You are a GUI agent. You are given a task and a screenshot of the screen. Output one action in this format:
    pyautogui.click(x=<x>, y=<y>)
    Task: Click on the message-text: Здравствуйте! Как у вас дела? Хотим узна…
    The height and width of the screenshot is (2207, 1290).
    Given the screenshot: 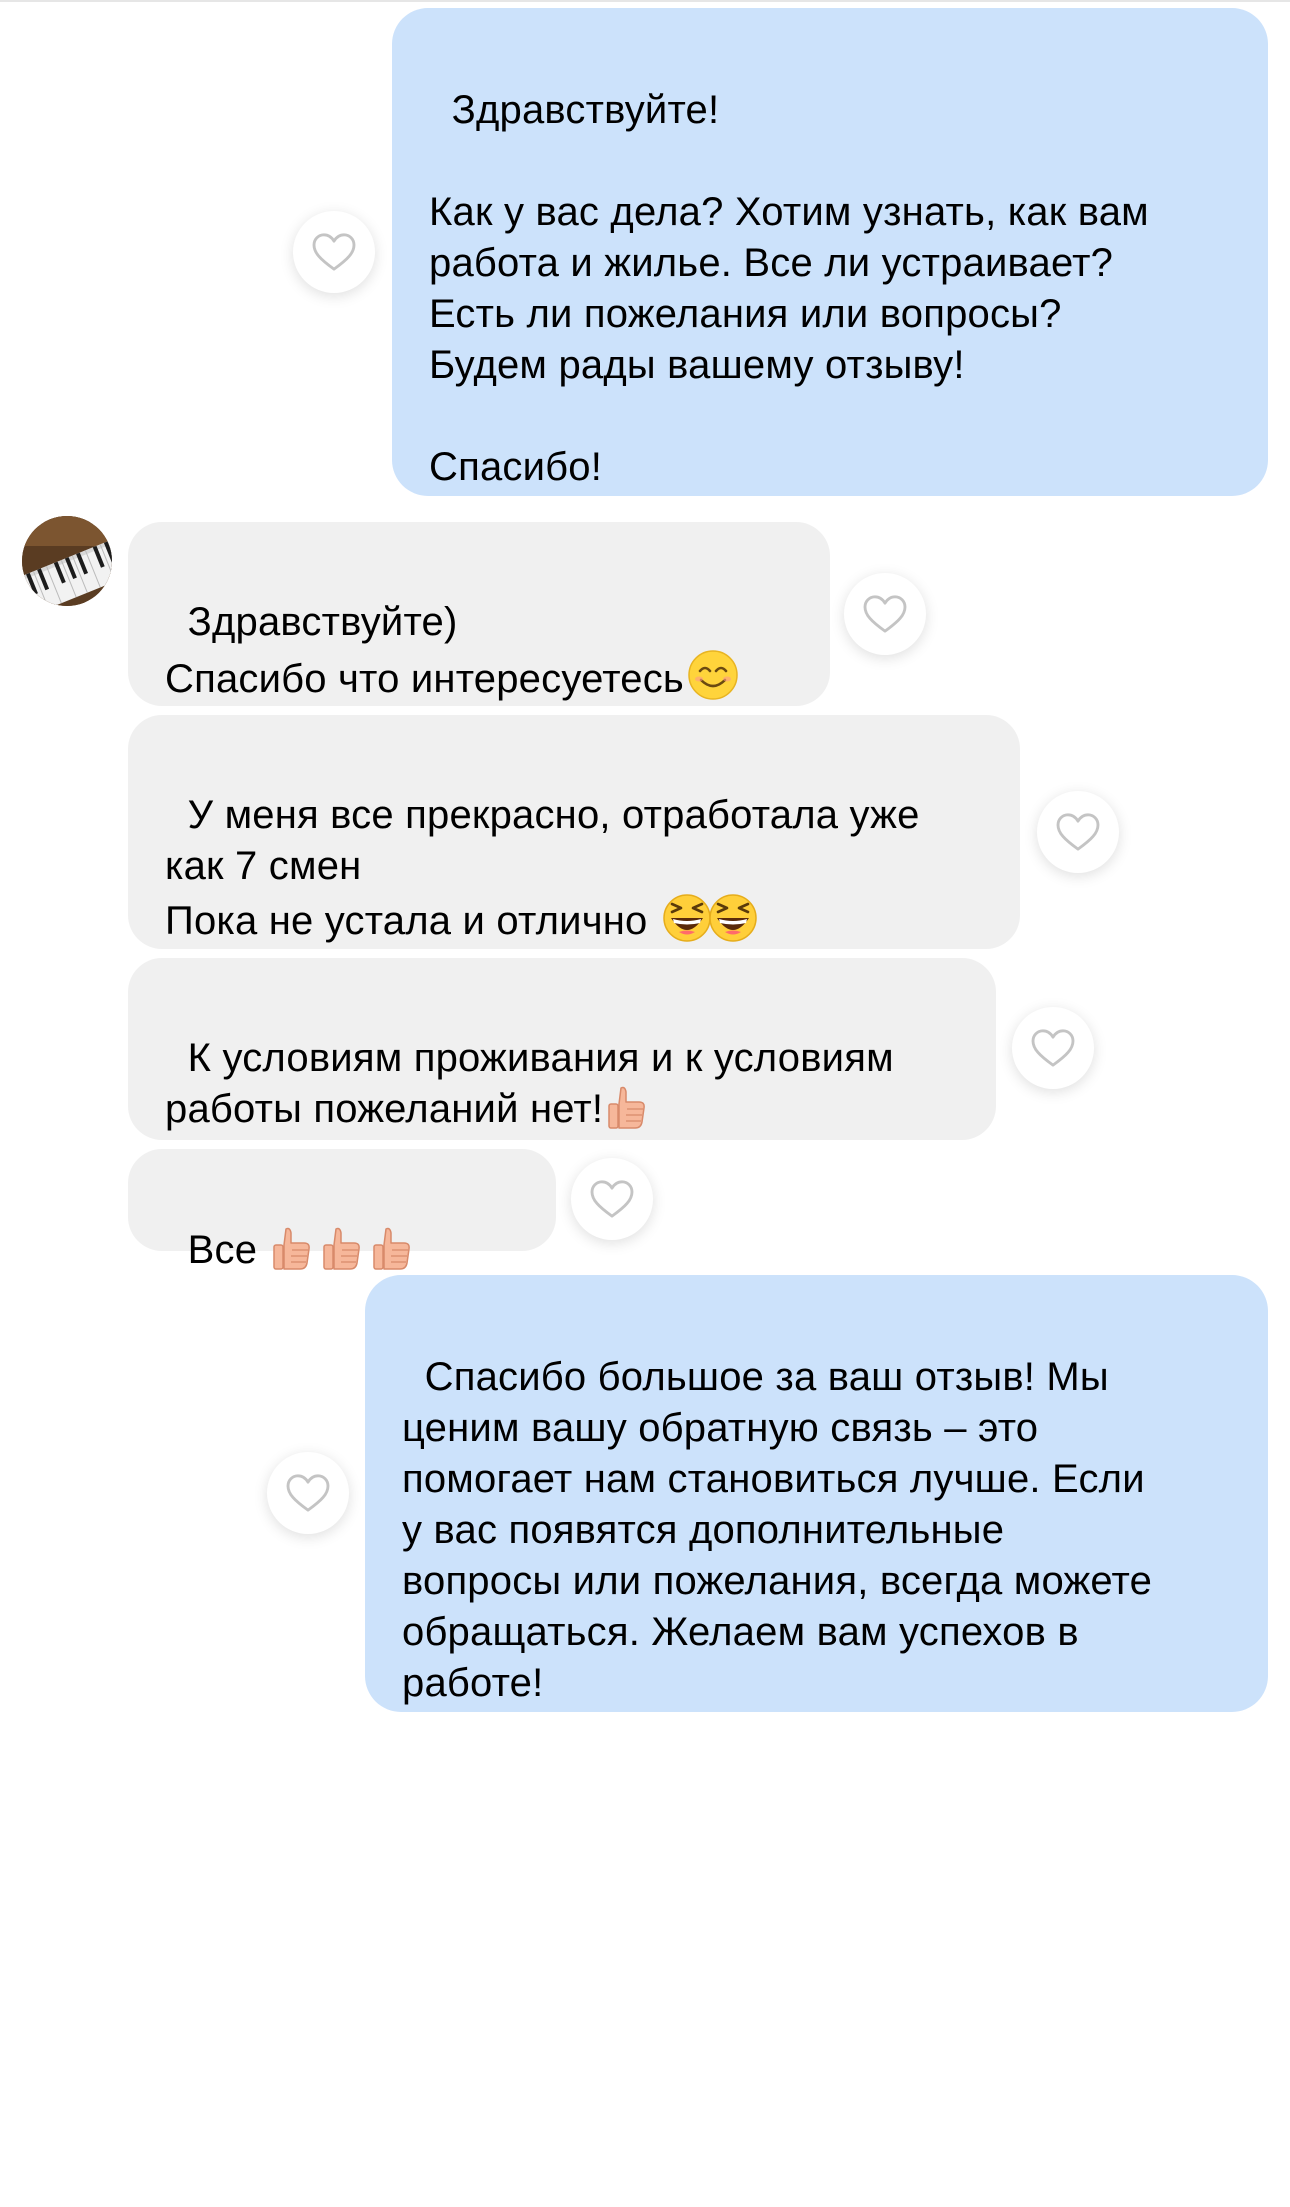 What is the action you would take?
    pyautogui.click(x=789, y=288)
    